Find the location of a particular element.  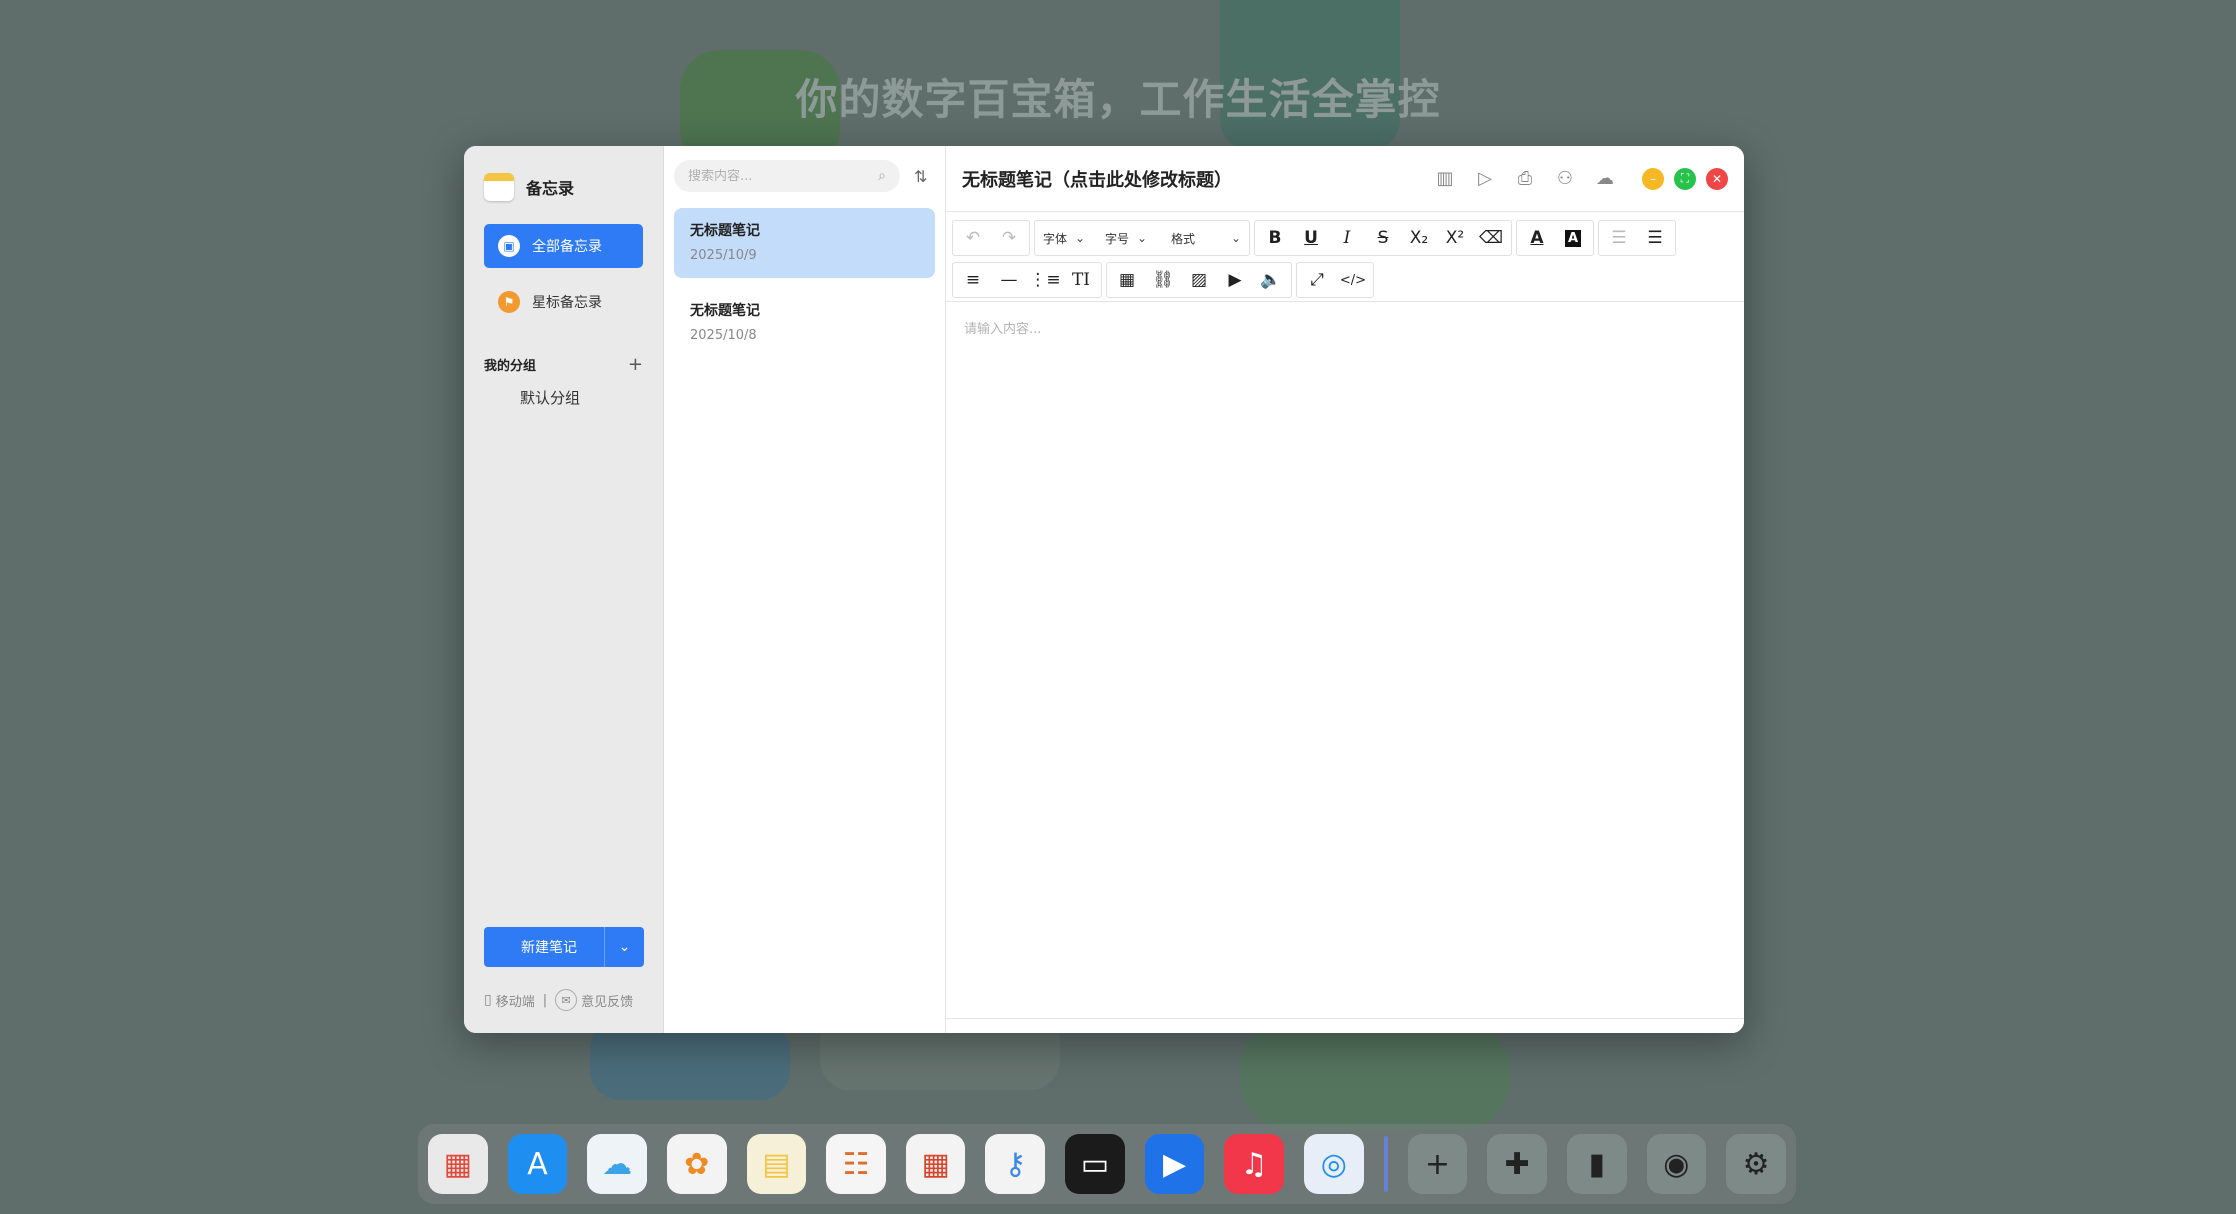

dock: ▦ A ☁ ✿ ▤ ☷ ▦ ⚷ ▭ ▶ ♫ ◎ + ✚ ▮ ◉ ⚙ is located at coordinates (1107, 1164).